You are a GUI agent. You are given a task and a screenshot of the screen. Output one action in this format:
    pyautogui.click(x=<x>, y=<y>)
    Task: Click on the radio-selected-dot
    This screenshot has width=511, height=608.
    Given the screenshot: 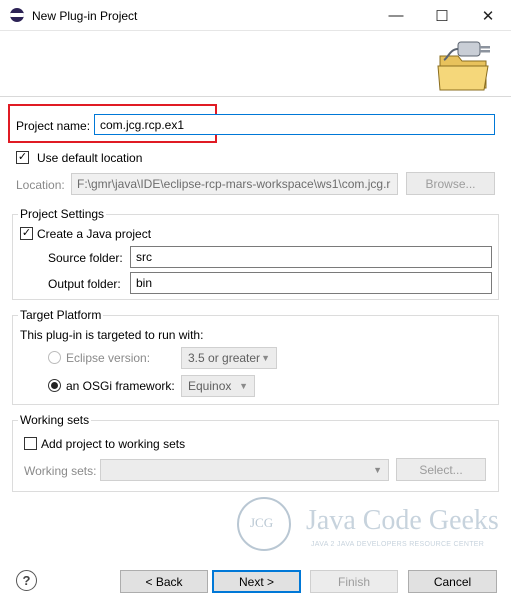 What is the action you would take?
    pyautogui.click(x=54, y=385)
    